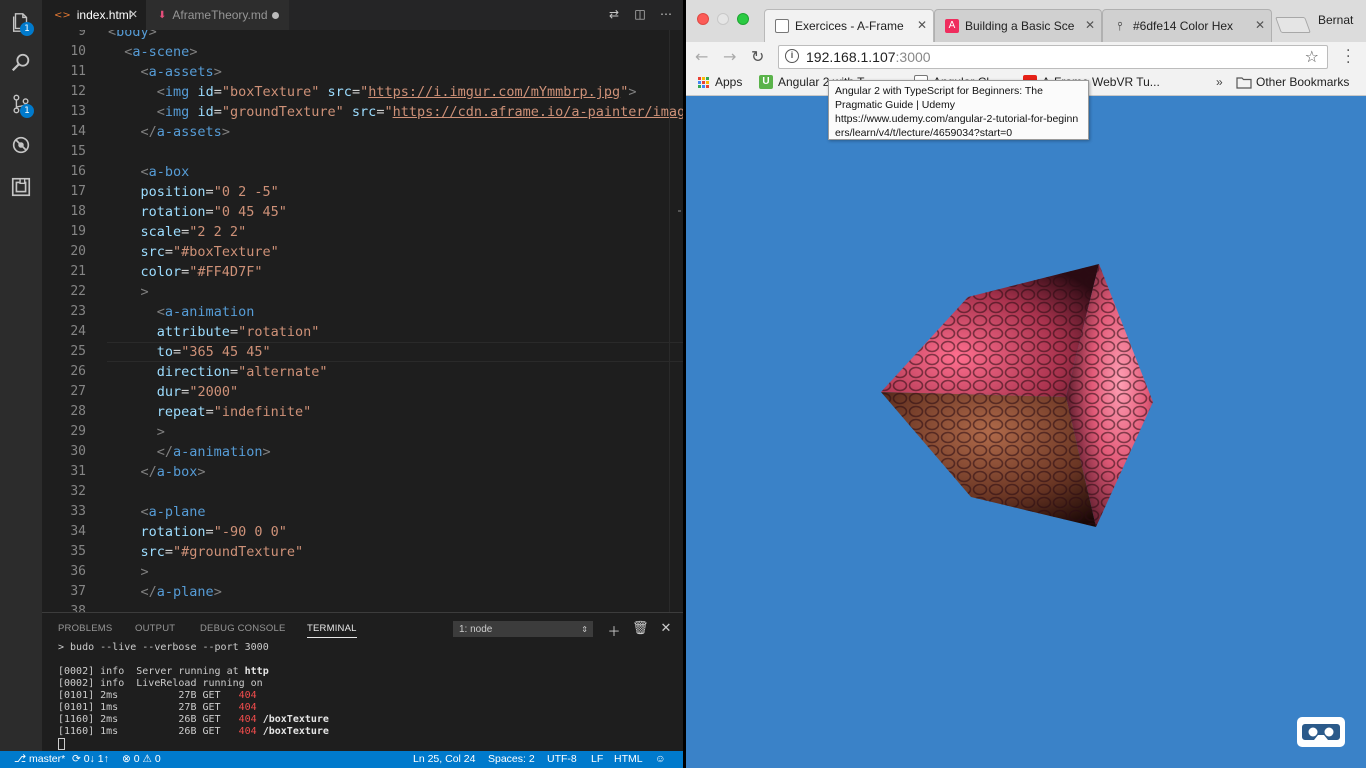 The height and width of the screenshot is (768, 1366). I want to click on unsaved-dot-icon, so click(275, 15).